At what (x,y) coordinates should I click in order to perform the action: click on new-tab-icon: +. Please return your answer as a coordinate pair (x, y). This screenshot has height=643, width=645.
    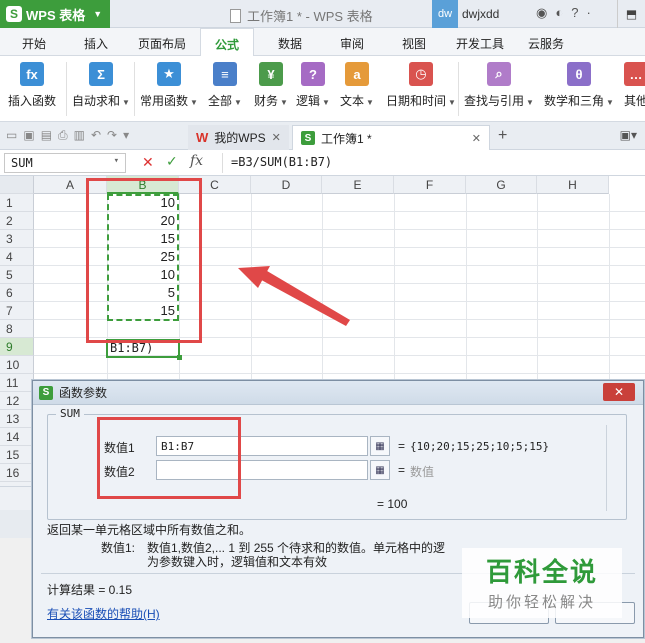
    Looking at the image, I should click on (502, 136).